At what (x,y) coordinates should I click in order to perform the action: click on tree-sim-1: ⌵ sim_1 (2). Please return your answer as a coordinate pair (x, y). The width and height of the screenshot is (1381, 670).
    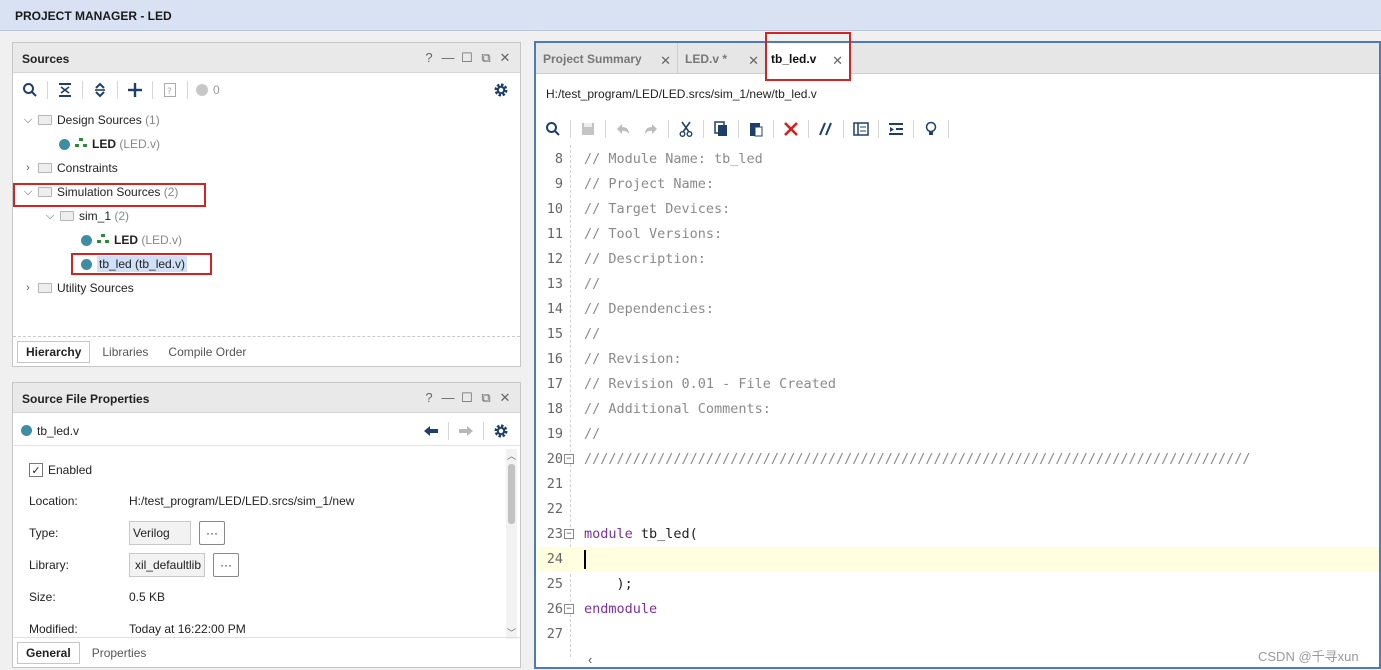
    Looking at the image, I should click on (86, 216).